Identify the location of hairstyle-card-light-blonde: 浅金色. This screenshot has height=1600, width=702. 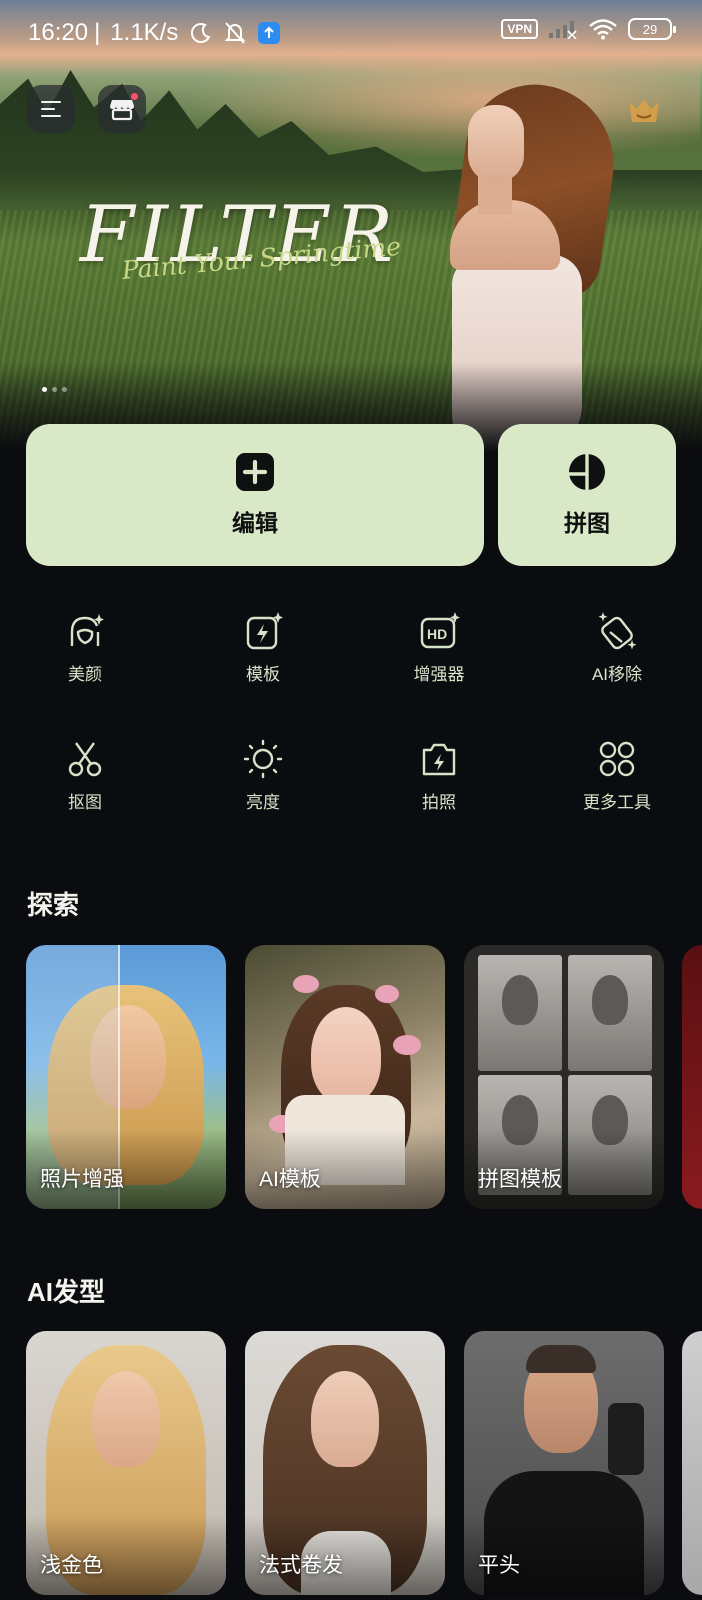
(126, 1463).